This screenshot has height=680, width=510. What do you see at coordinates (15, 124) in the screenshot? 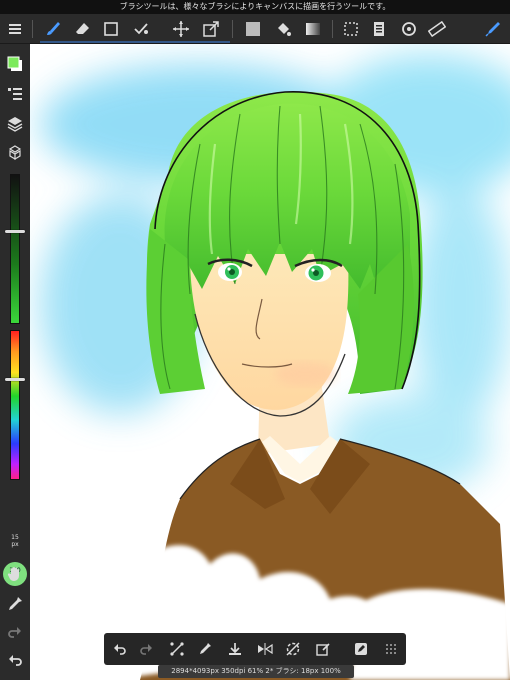
I see `layers-icon` at bounding box center [15, 124].